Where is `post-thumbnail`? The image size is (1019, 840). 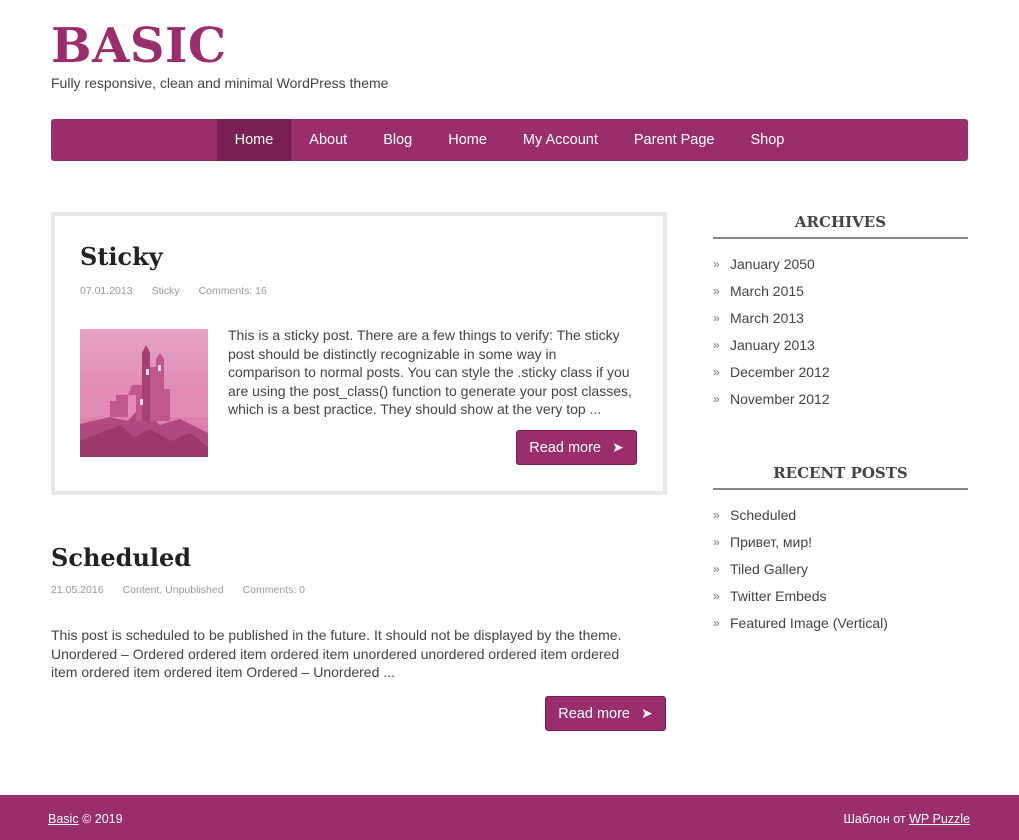
post-thumbnail is located at coordinates (144, 393).